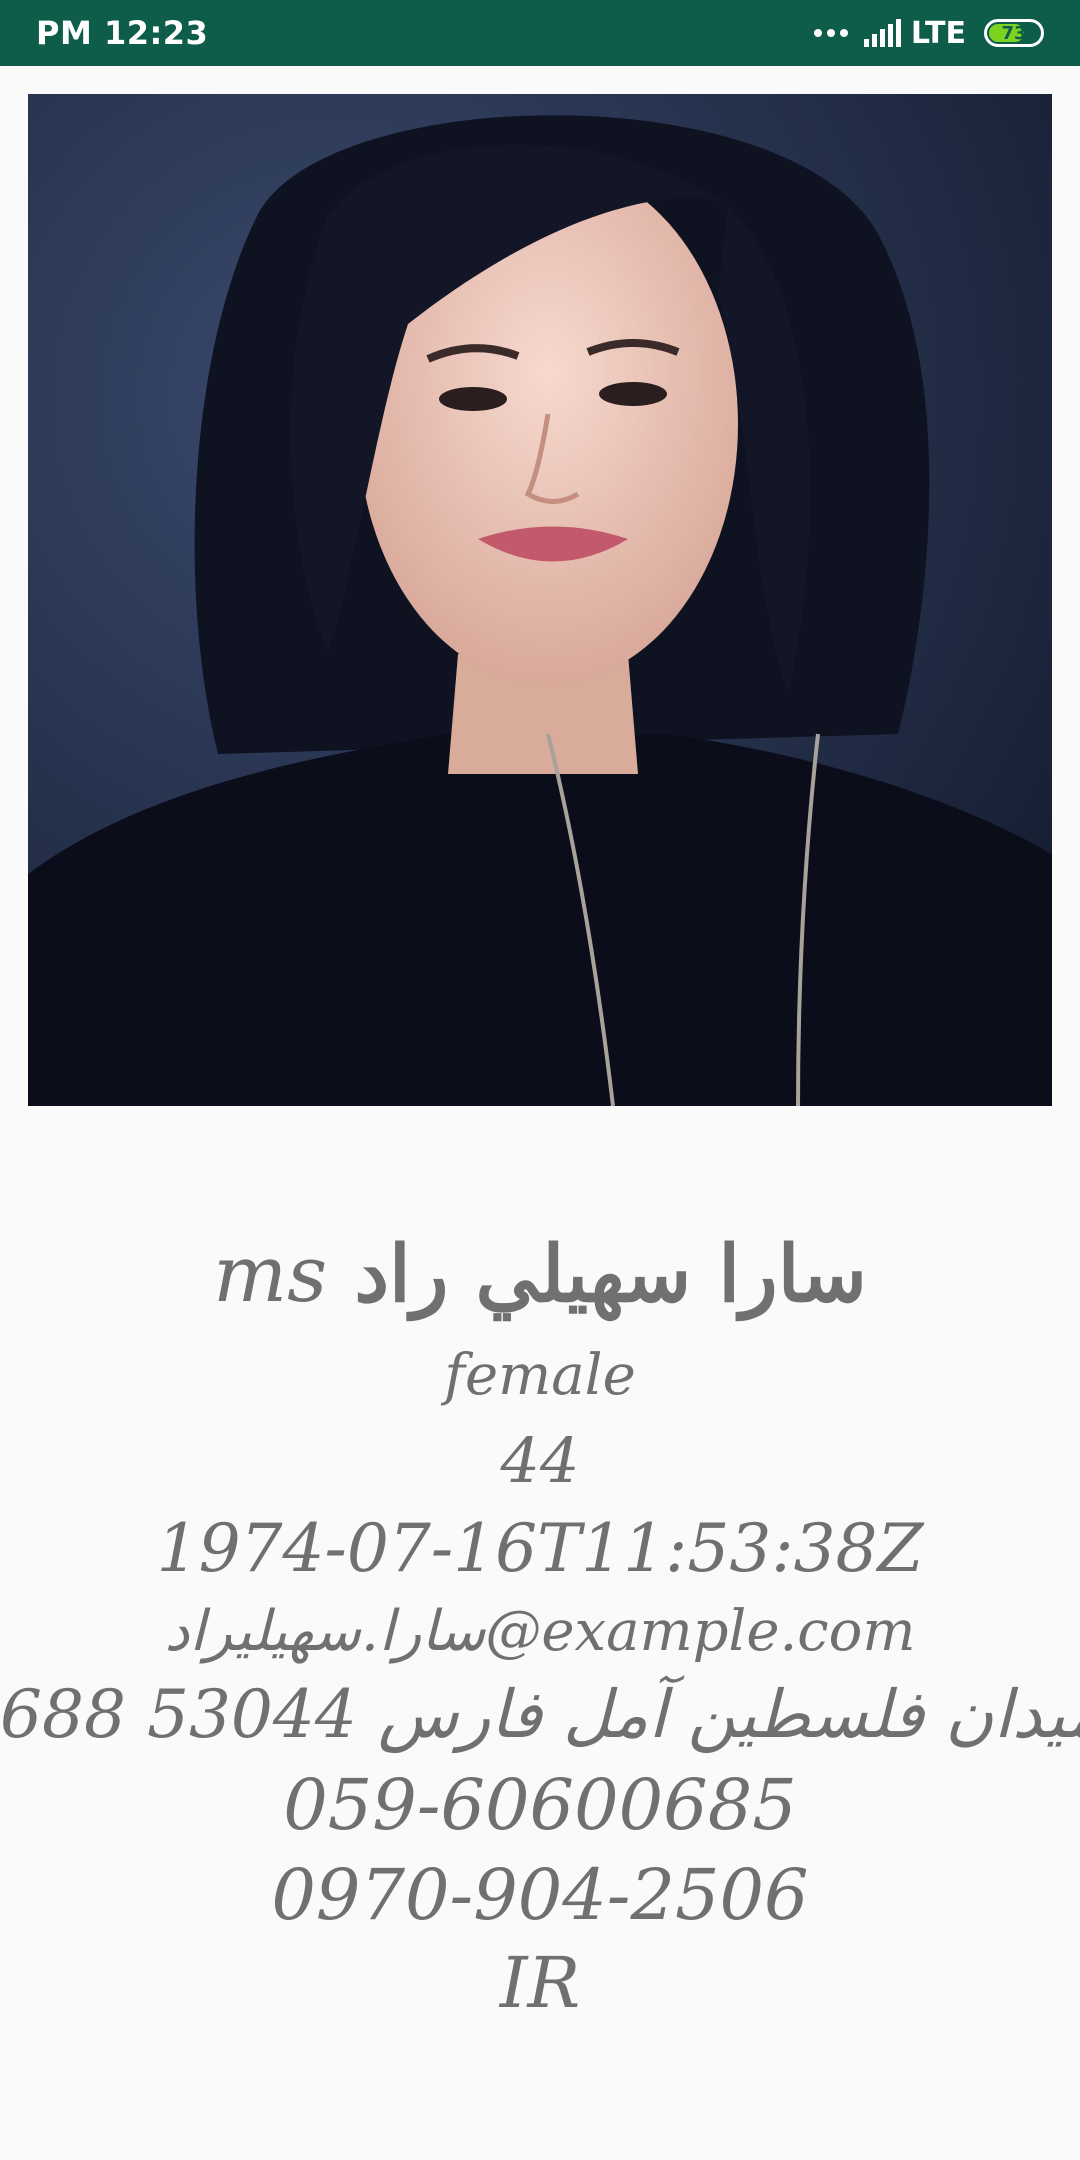  What do you see at coordinates (540, 1983) in the screenshot?
I see `nationality: IR` at bounding box center [540, 1983].